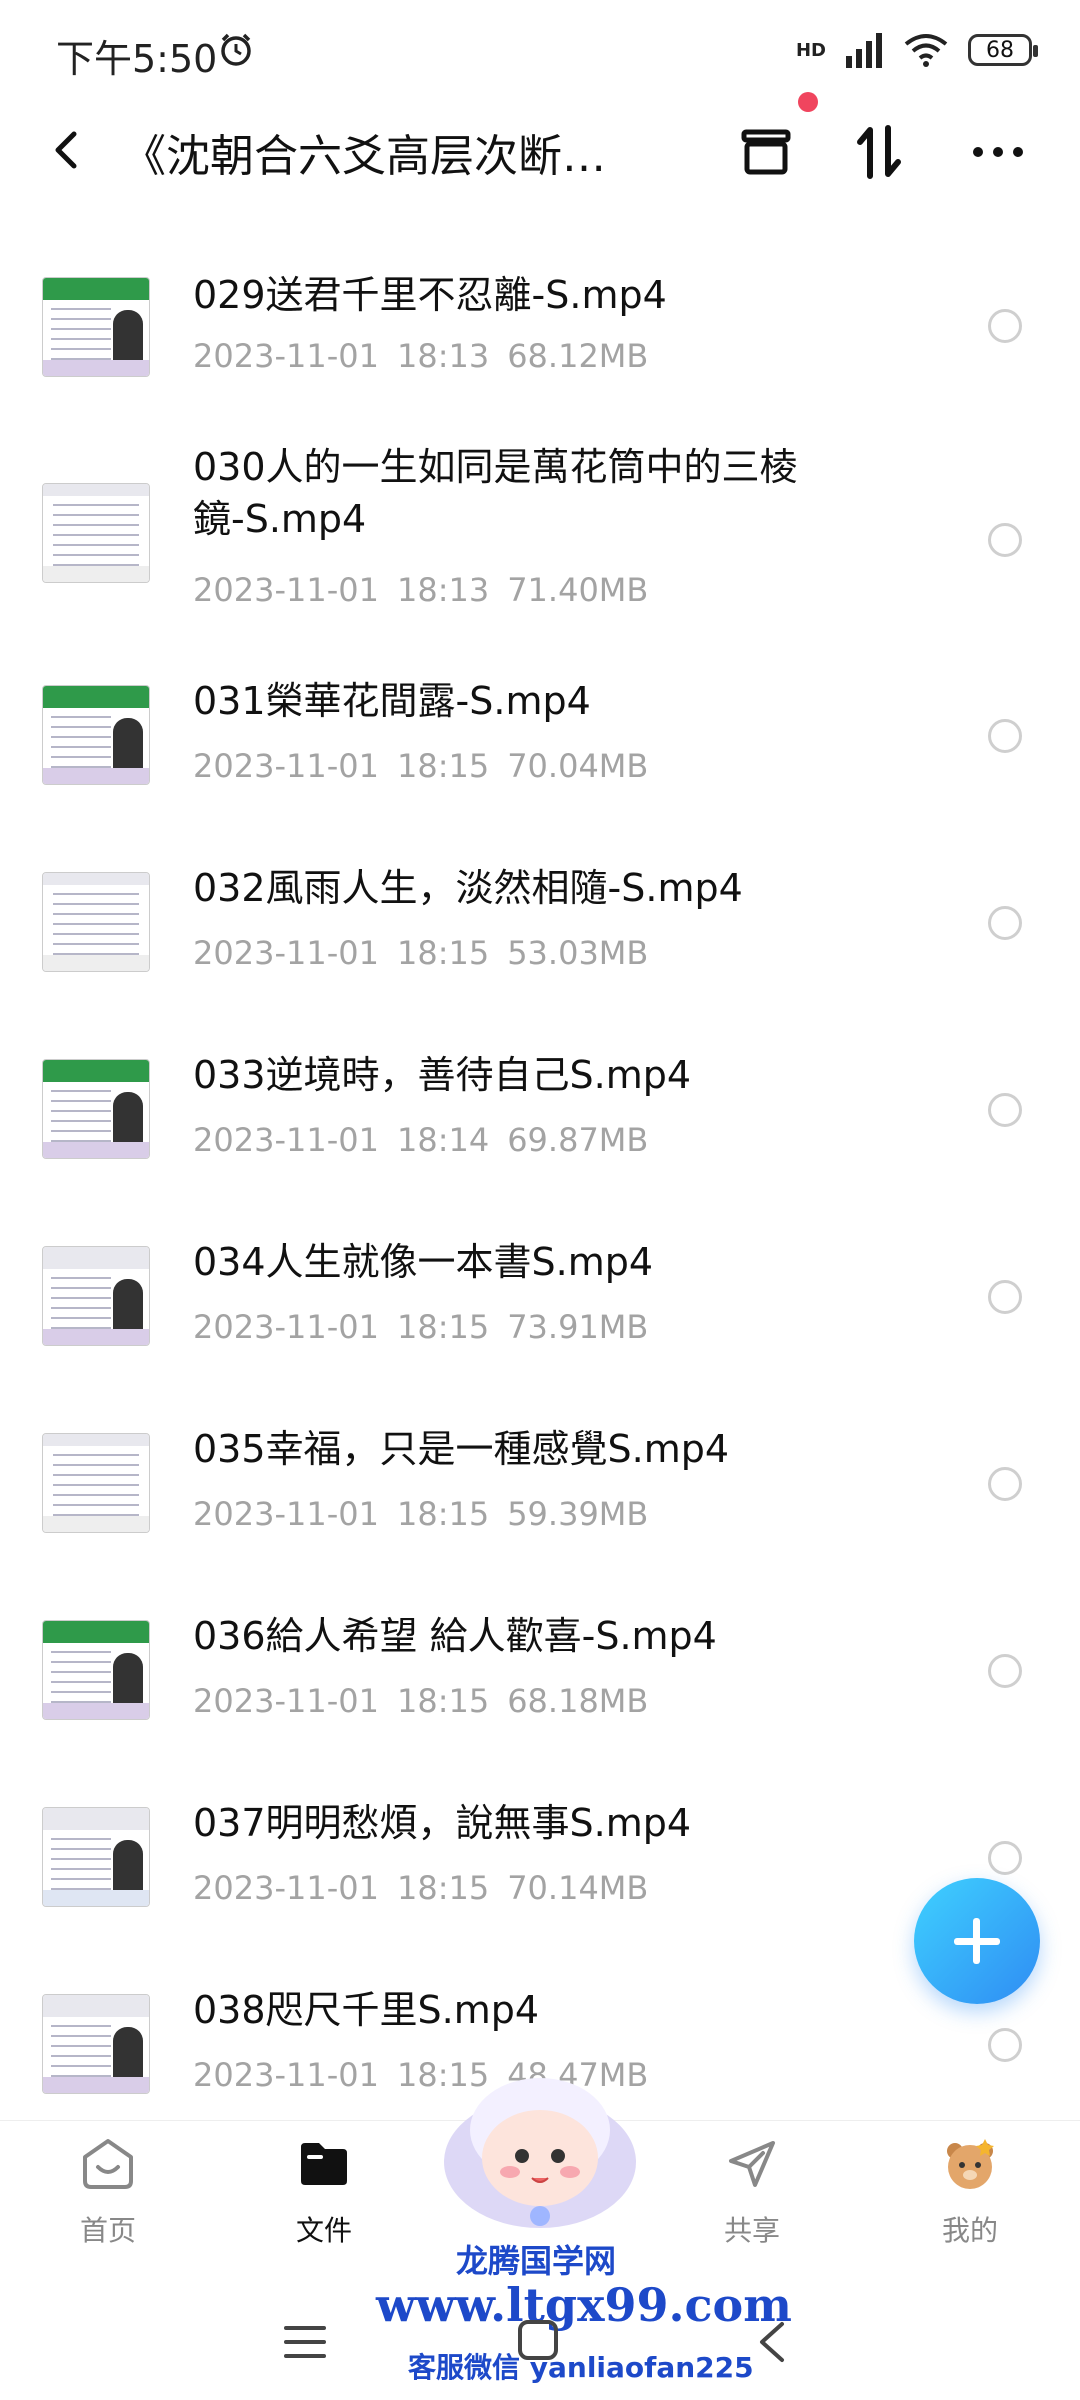 The height and width of the screenshot is (2400, 1080). Describe the element at coordinates (421, 1888) in the screenshot. I see `file-meta: 2023-11-01 18:15 70.14MB` at that location.